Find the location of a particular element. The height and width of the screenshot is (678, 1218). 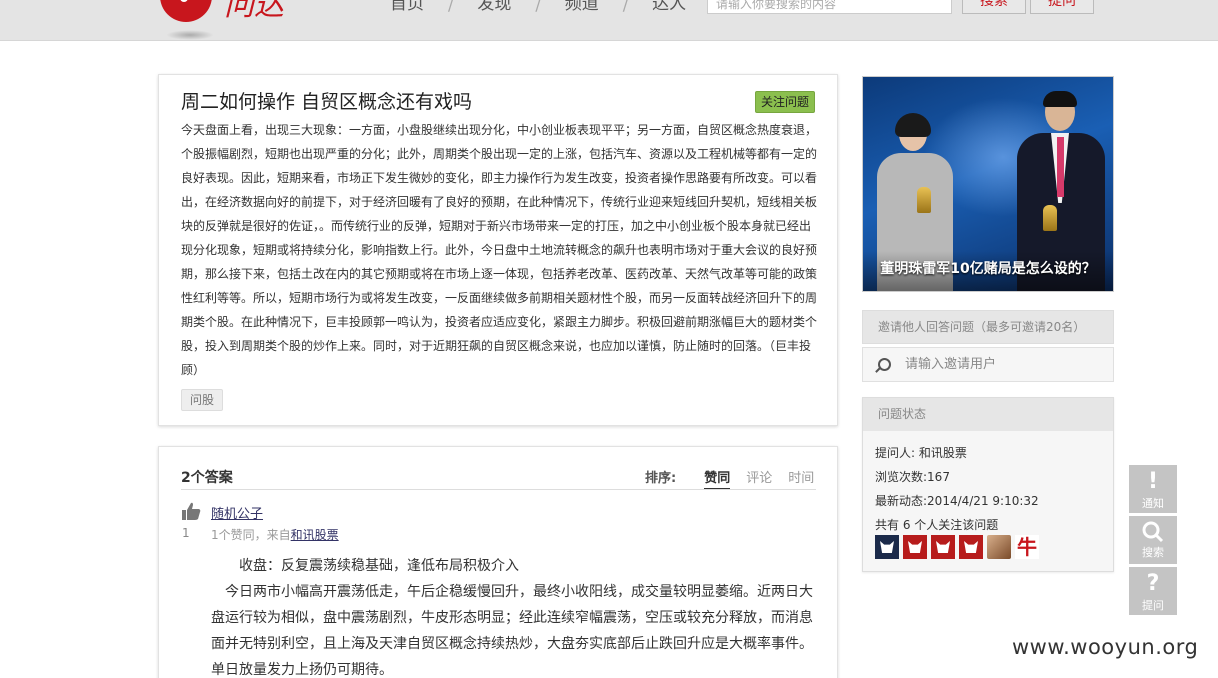

answer-author: 随机公子 is located at coordinates (237, 512).